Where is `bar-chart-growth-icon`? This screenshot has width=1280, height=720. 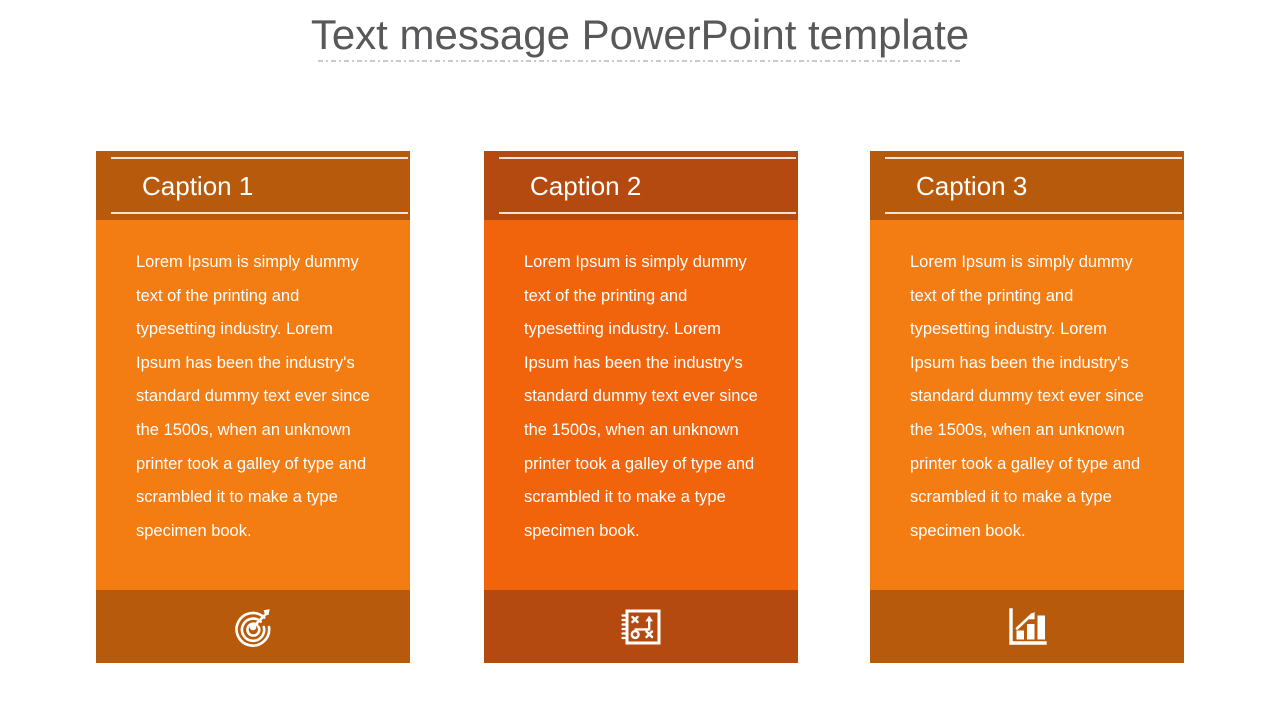
bar-chart-growth-icon is located at coordinates (1027, 627).